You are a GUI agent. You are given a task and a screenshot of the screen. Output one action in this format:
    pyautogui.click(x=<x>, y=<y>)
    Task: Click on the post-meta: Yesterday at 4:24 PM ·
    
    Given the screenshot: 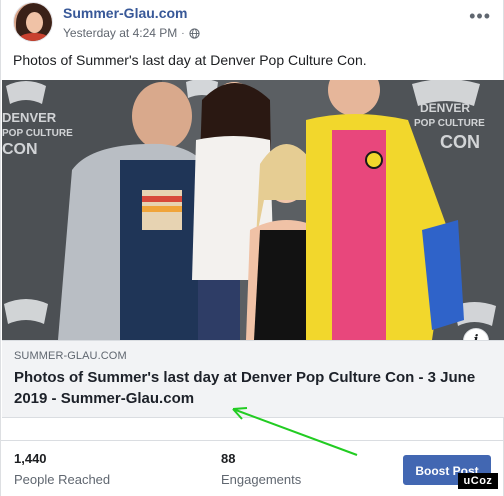 What is the action you would take?
    pyautogui.click(x=131, y=33)
    